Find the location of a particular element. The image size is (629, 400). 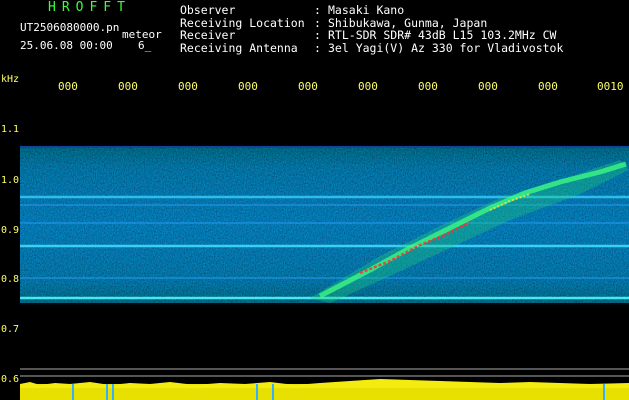

freq-label: 1.1 is located at coordinates (10, 129).